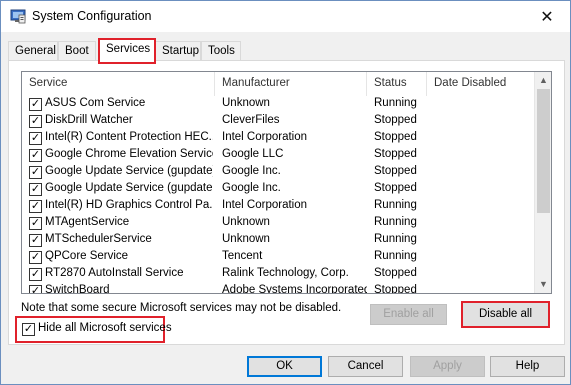  Describe the element at coordinates (95, 103) in the screenshot. I see `service-name-cell: ASUS Com Service` at that location.